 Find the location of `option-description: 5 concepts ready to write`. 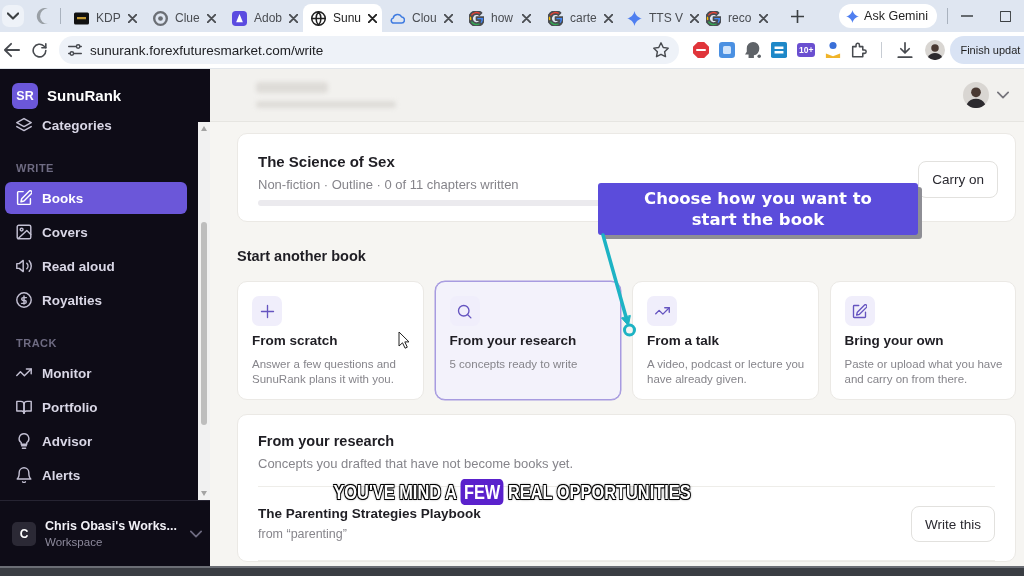

option-description: 5 concepts ready to write is located at coordinates (513, 364).